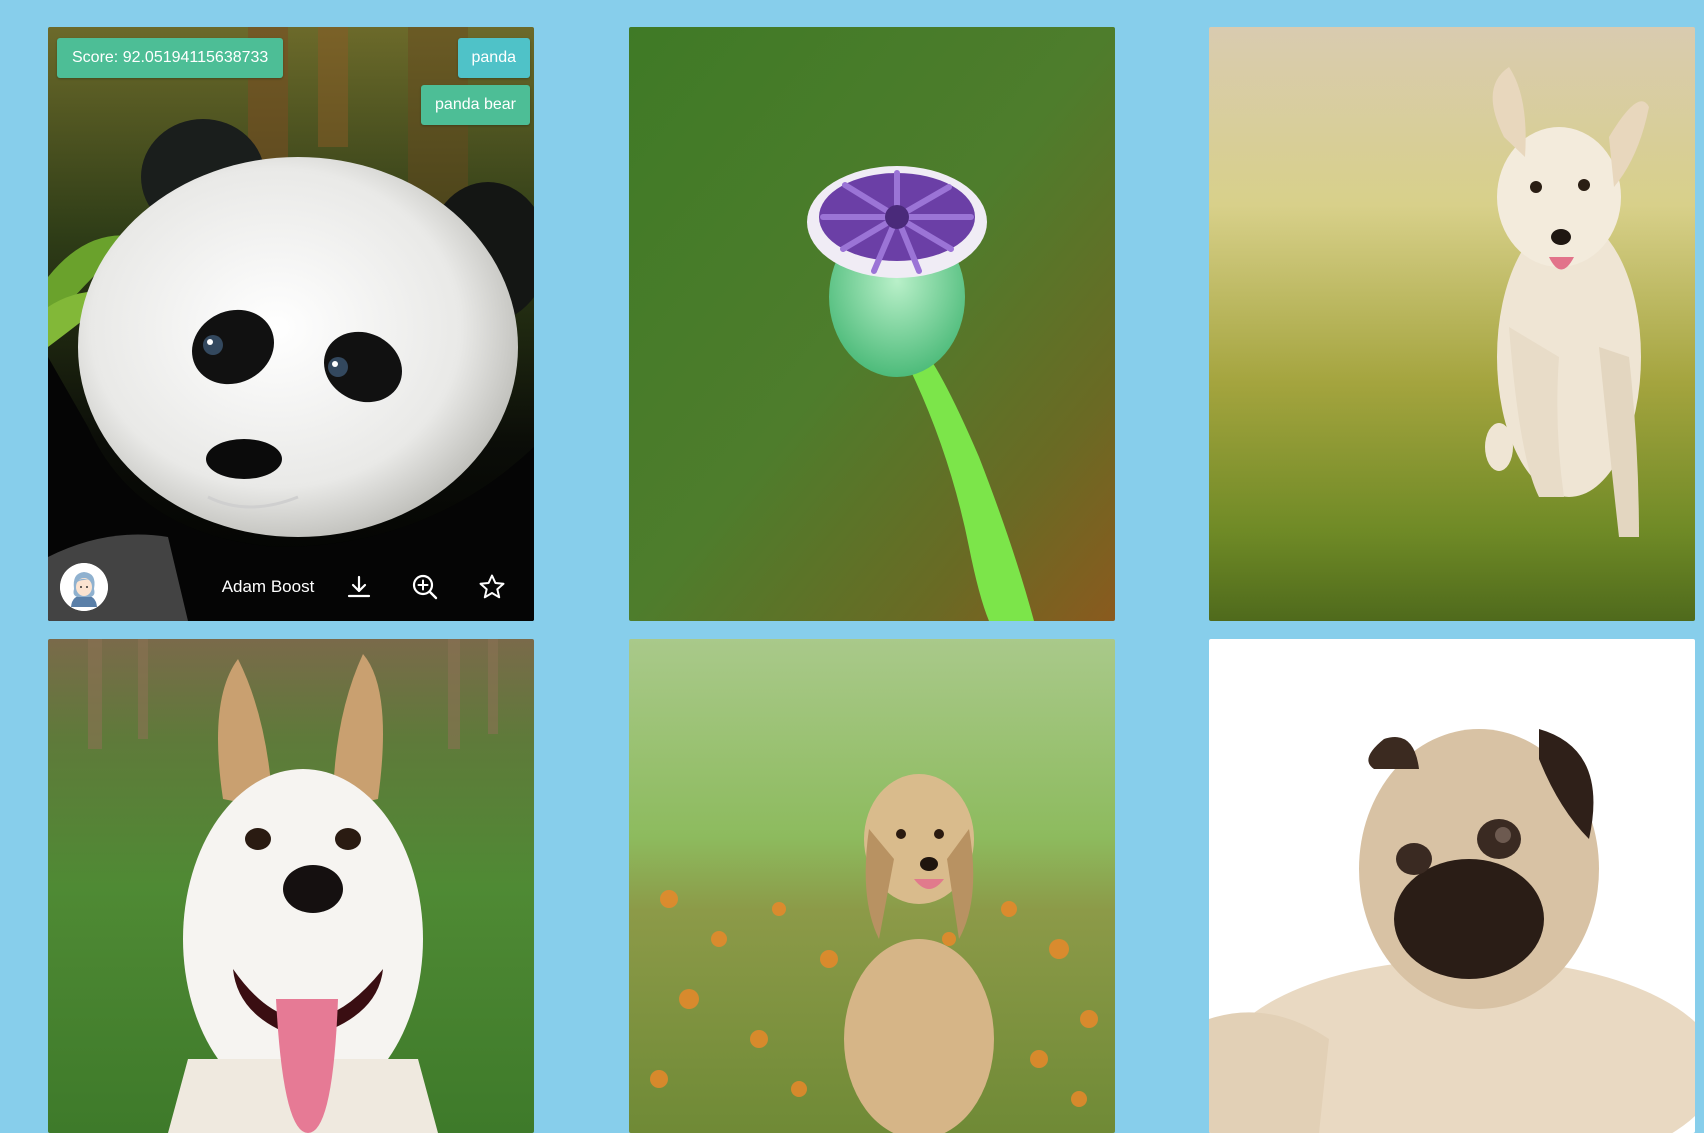 The width and height of the screenshot is (1704, 1133). I want to click on tag-list: panda panda bear, so click(475, 81).